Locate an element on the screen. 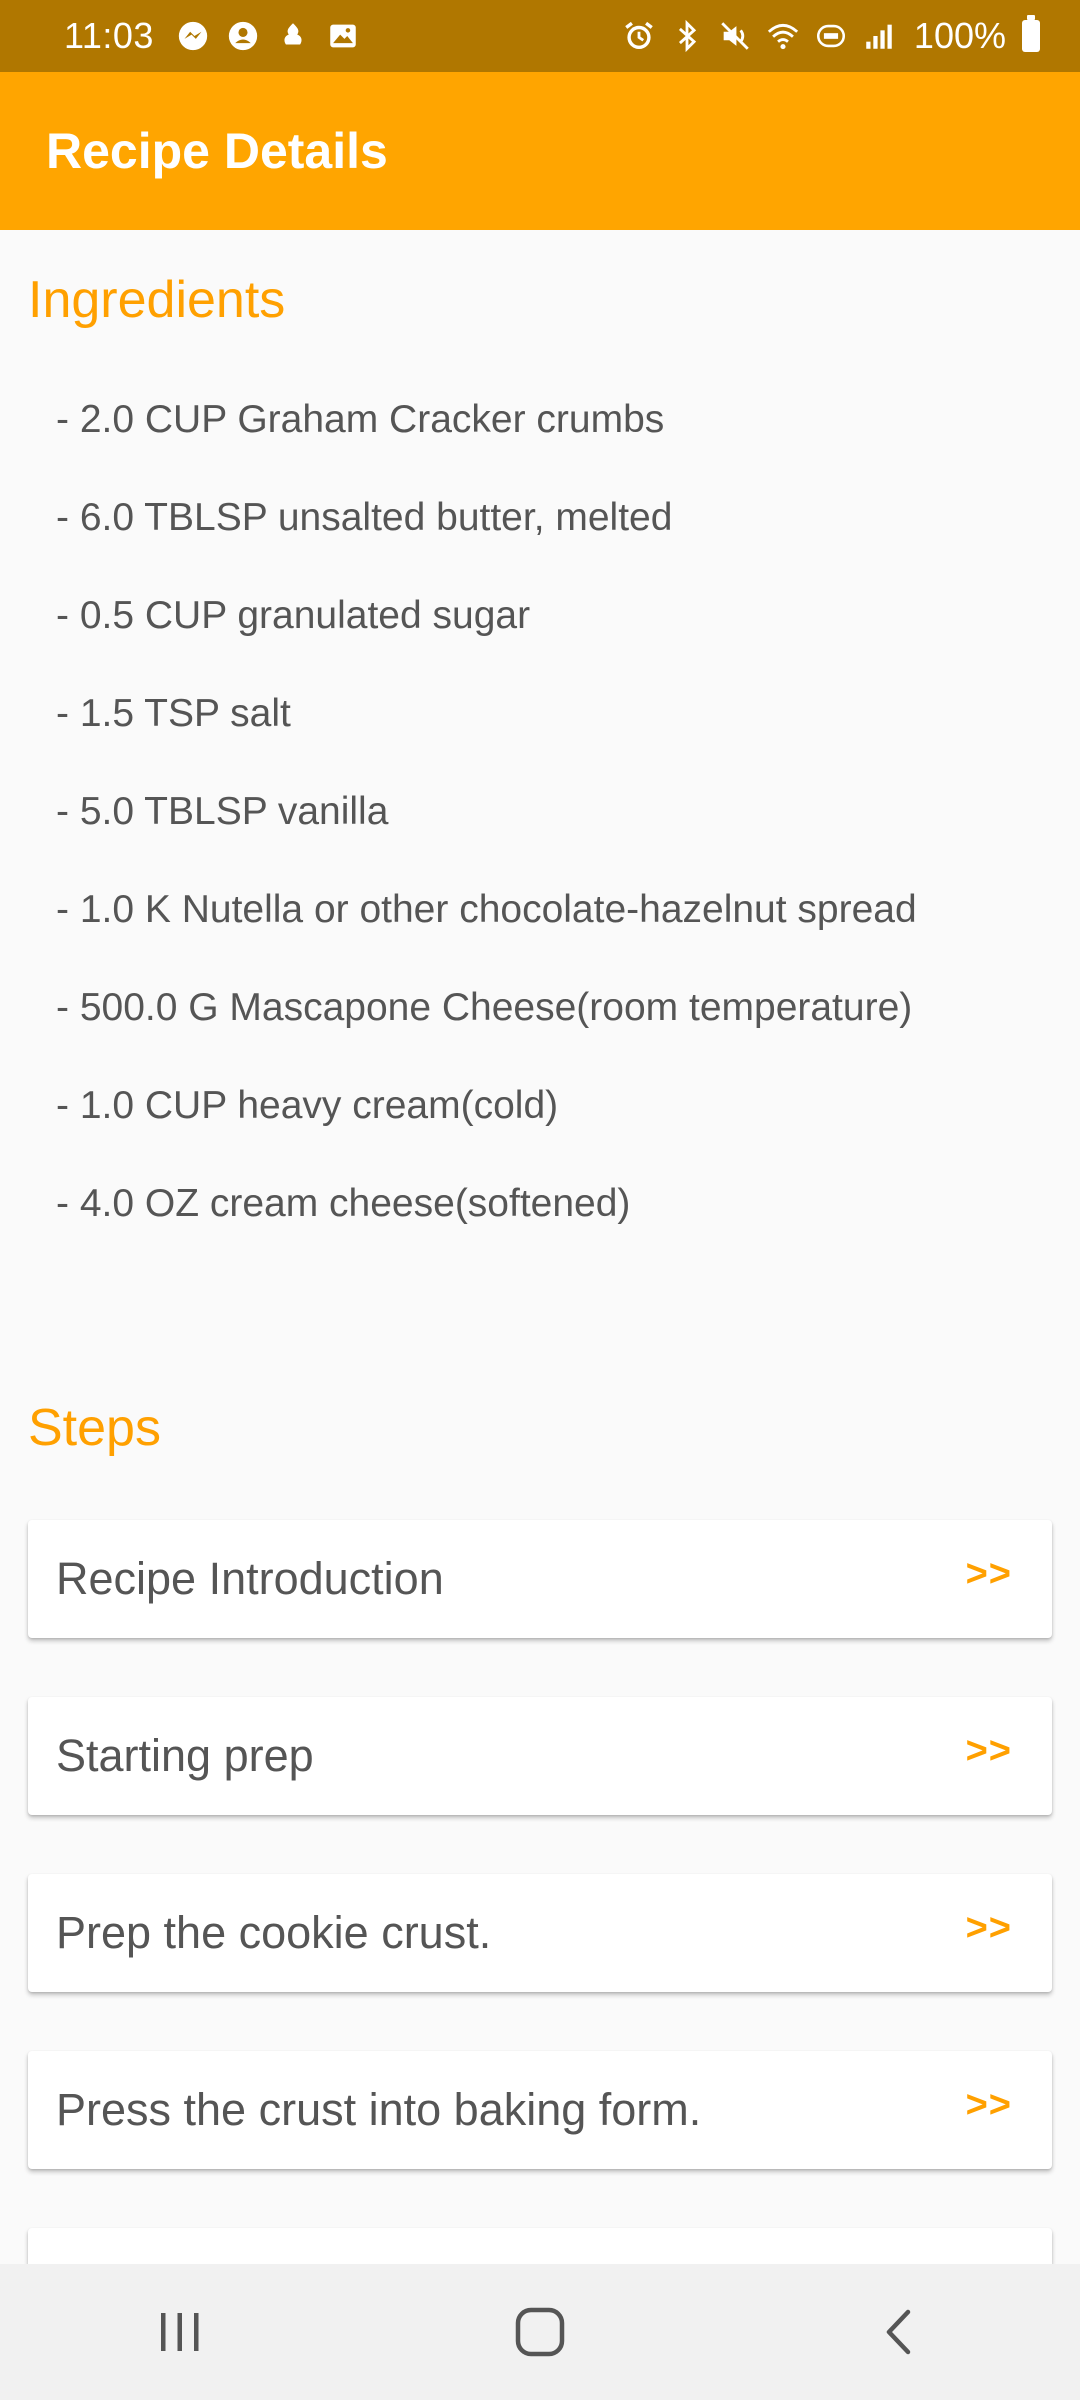  bluetooth-icon is located at coordinates (687, 36).